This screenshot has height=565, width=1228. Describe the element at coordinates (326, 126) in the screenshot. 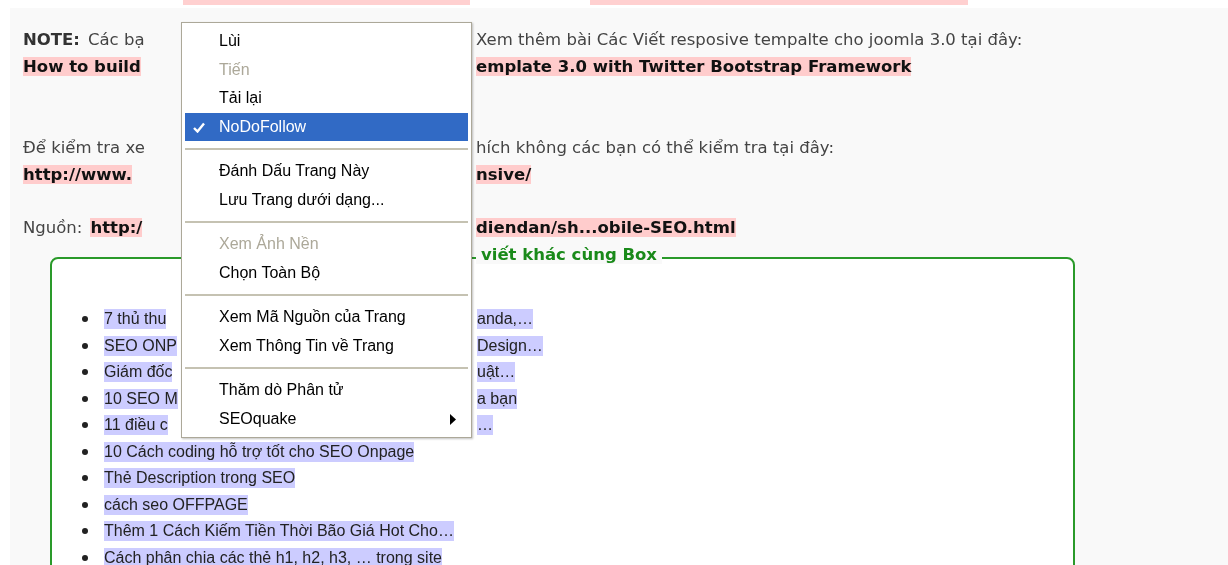

I see `menu-item: NoDoFollow` at that location.